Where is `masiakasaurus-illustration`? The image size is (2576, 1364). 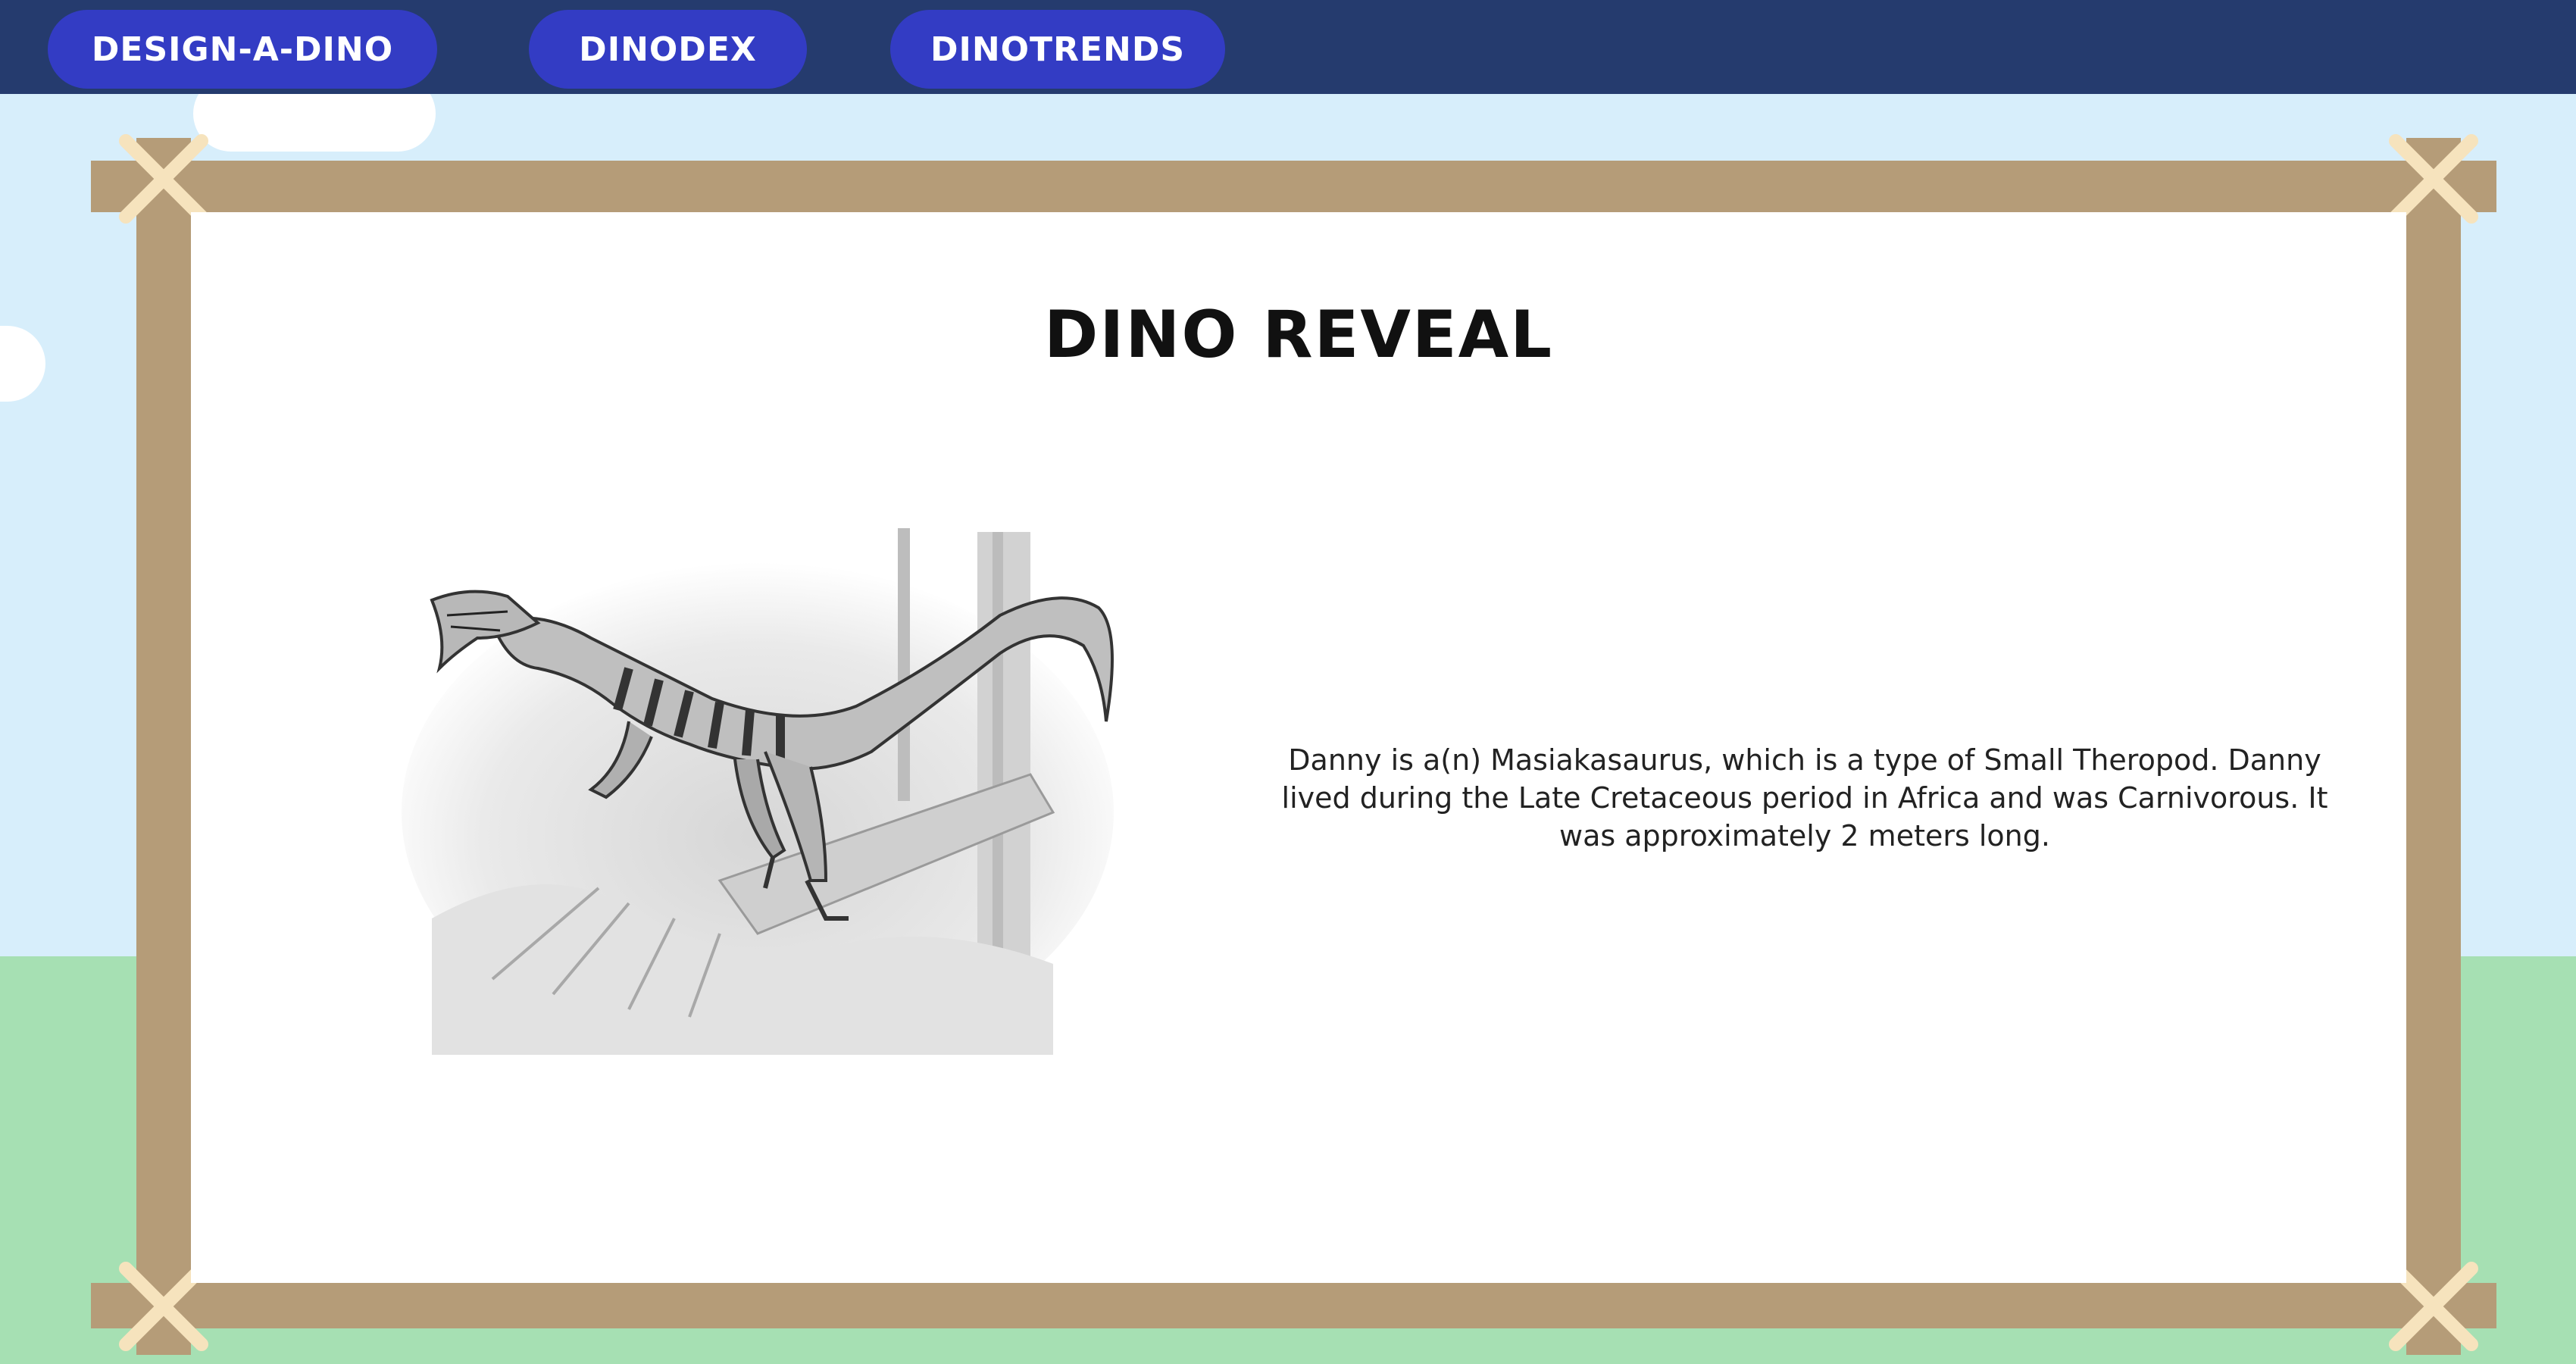
masiakasaurus-illustration is located at coordinates (758, 791).